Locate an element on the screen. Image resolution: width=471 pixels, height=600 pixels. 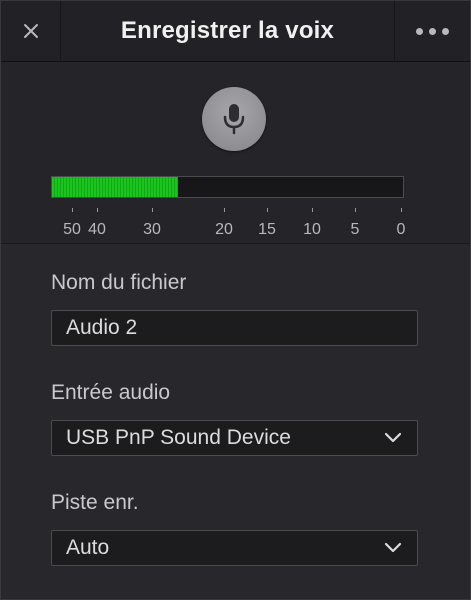
audio-level-meter is located at coordinates (227, 187).